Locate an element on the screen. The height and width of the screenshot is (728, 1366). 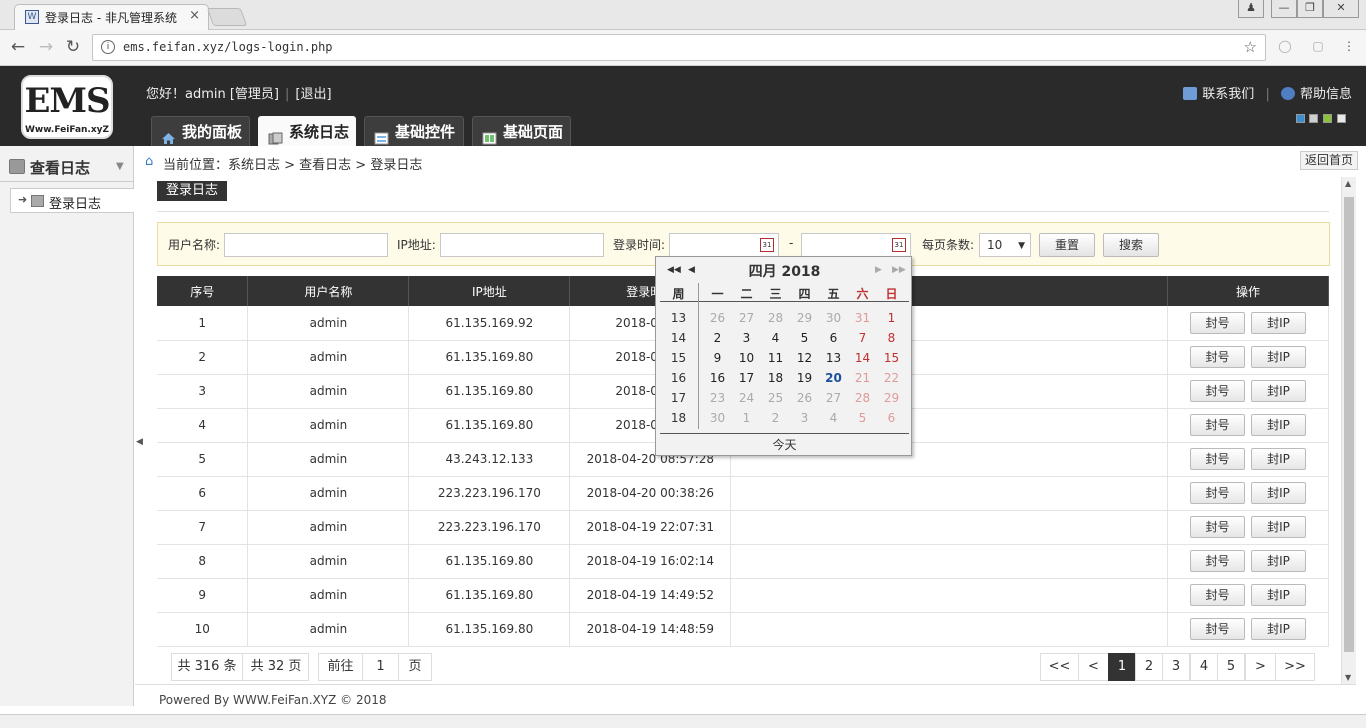
extension-icon: ◯ is located at coordinates (1285, 48).